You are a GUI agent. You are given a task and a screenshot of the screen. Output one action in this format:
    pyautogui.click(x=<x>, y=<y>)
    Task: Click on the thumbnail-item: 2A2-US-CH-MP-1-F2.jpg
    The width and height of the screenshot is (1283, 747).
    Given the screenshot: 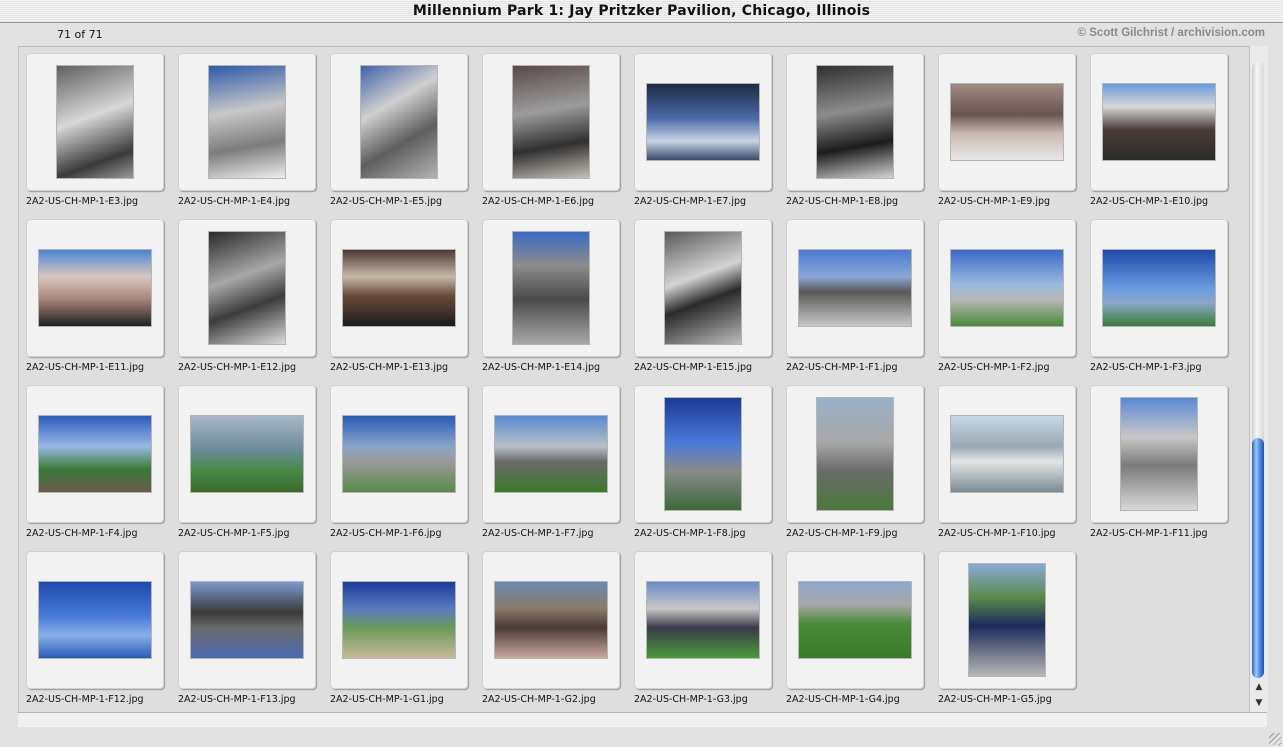 What is the action you would take?
    pyautogui.click(x=1003, y=296)
    